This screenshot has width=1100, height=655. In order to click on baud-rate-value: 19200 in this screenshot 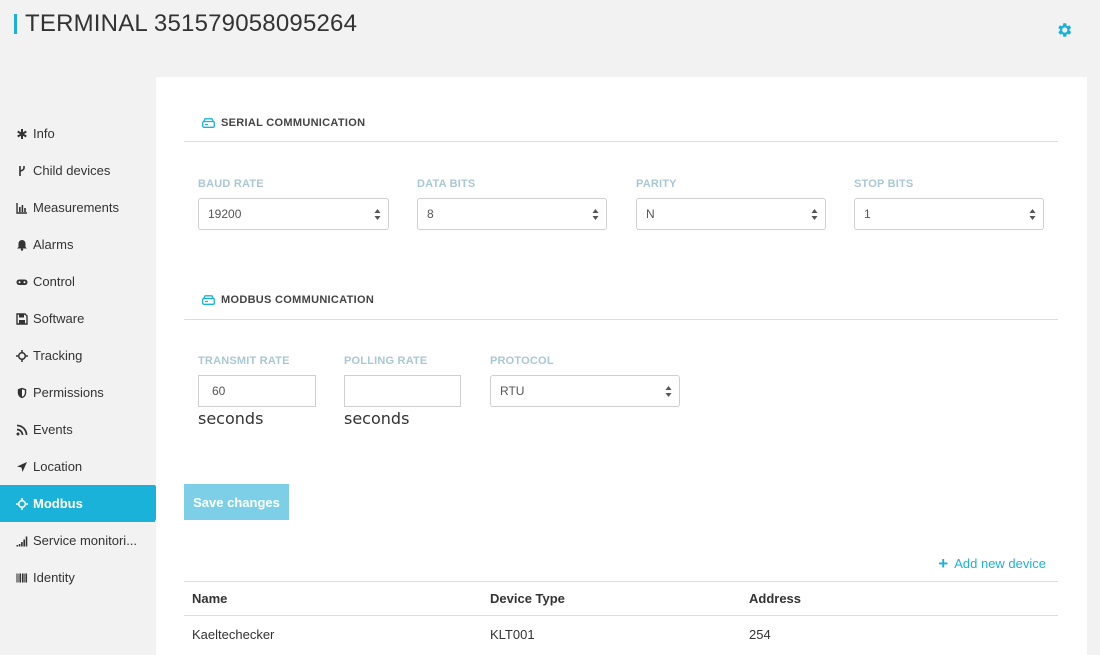, I will do `click(225, 214)`.